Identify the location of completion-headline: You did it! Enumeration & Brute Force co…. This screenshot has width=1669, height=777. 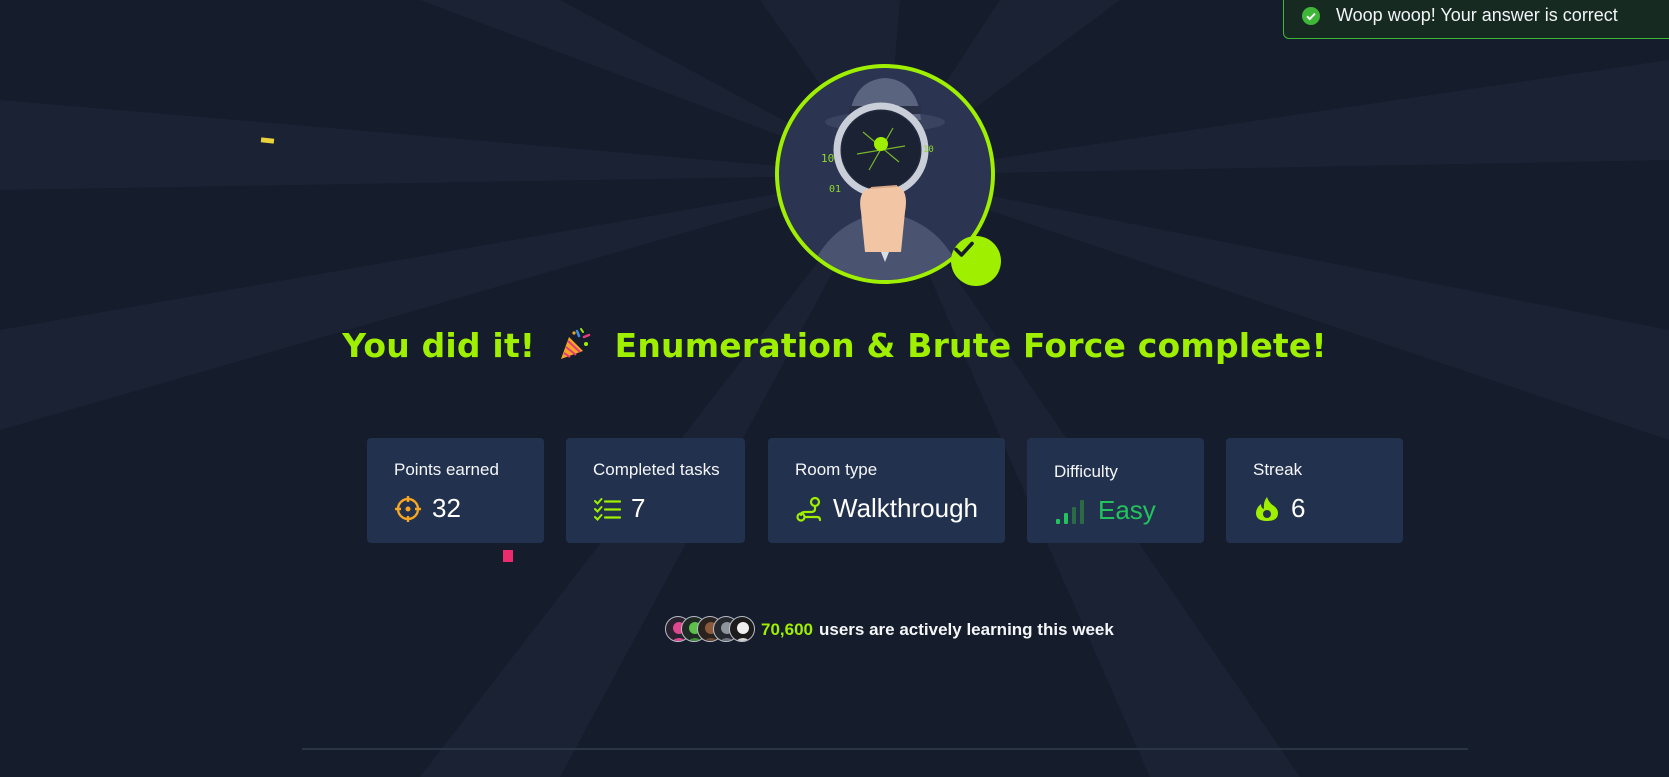
(834, 348).